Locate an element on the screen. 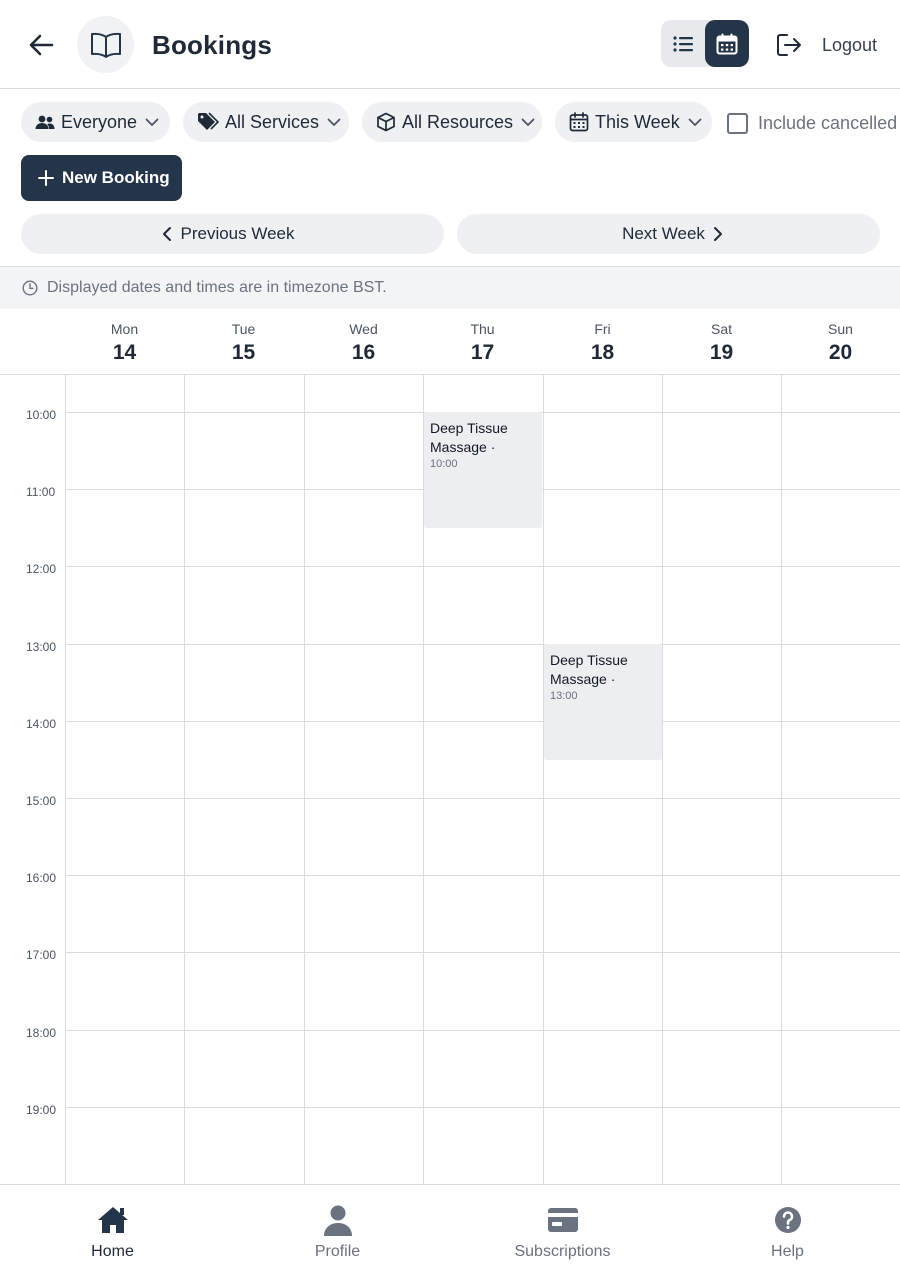  booking-event-time: 10:00 is located at coordinates (444, 464).